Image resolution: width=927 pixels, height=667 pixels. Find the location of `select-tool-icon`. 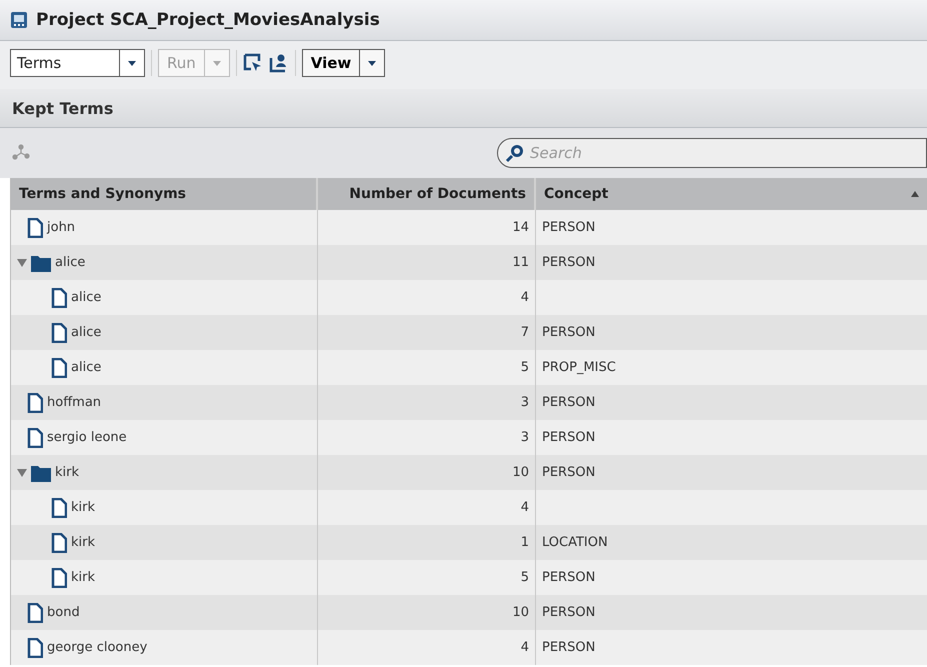

select-tool-icon is located at coordinates (252, 63).